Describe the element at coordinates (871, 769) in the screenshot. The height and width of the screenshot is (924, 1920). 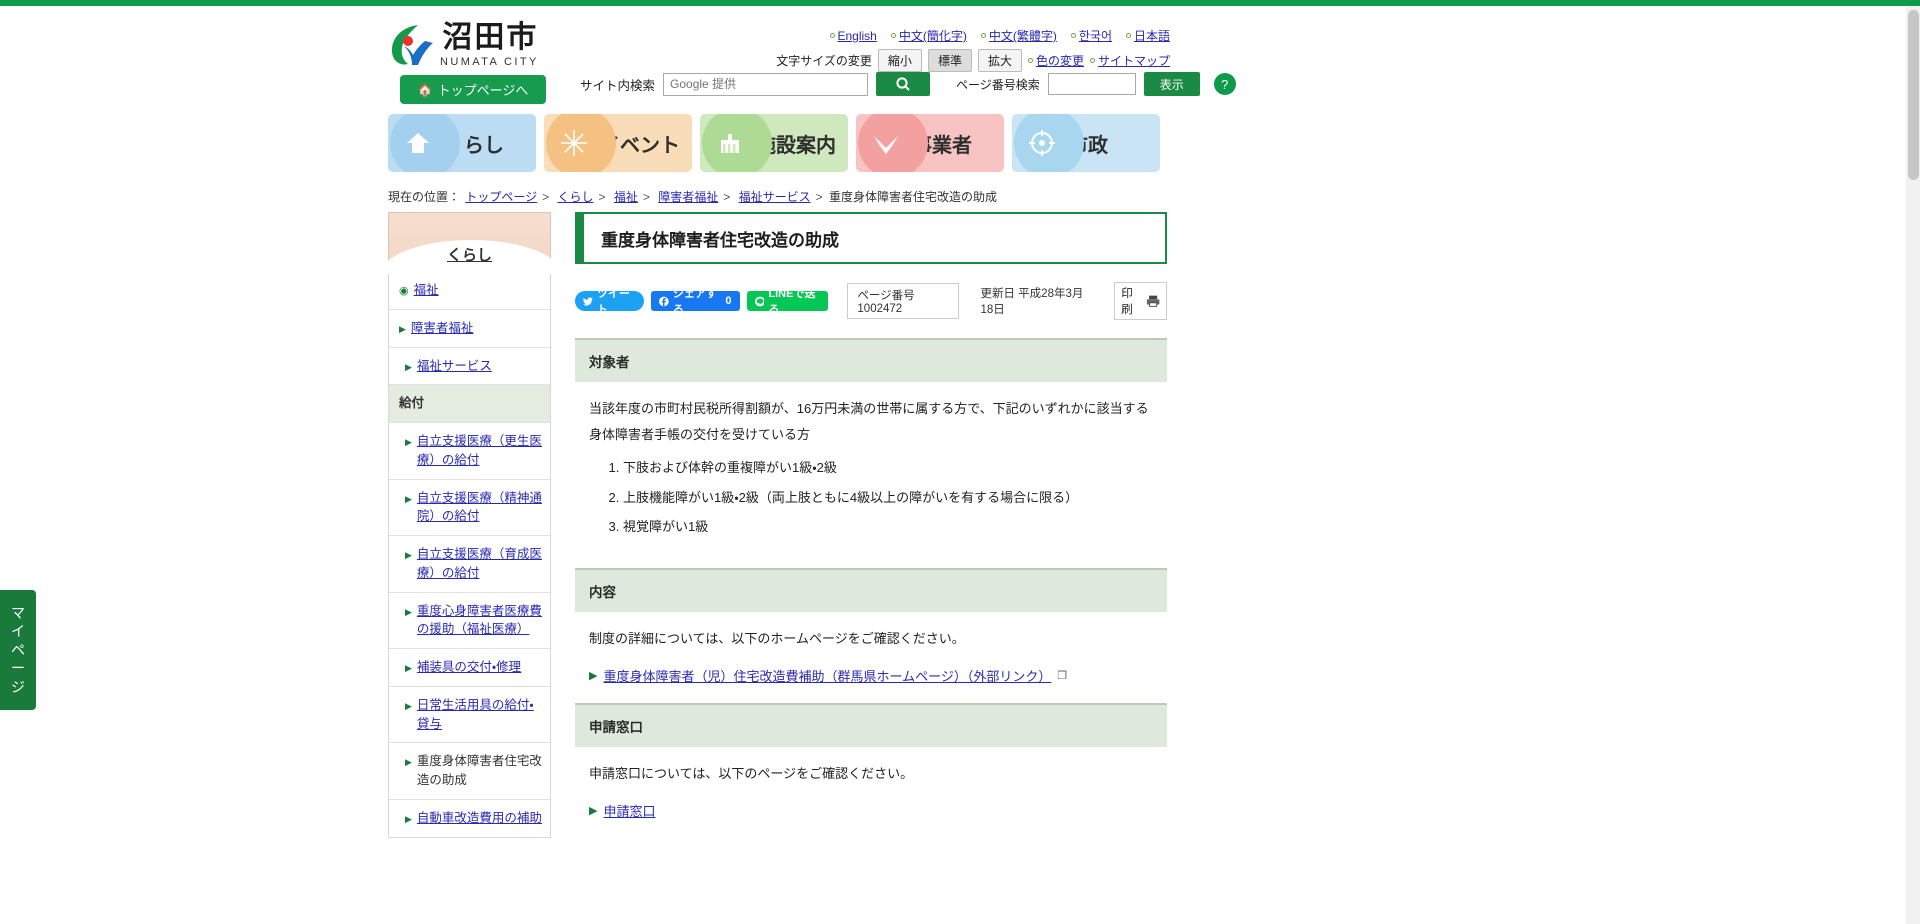
I see `section-body-madoguchi: 申請窓口については、以下のページをご確認ください。` at that location.